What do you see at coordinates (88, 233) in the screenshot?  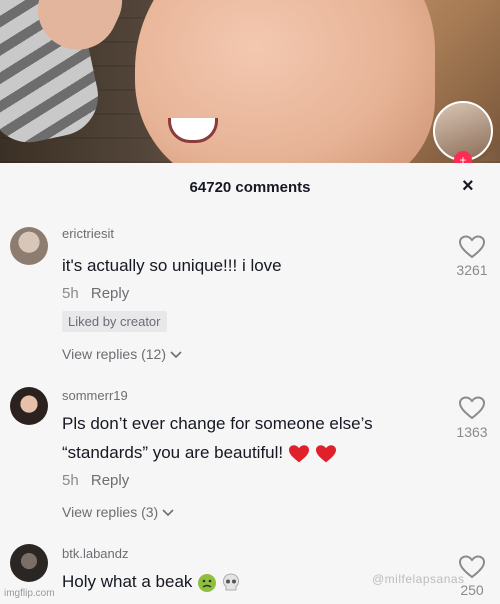 I see `comment-username: erictriesit` at bounding box center [88, 233].